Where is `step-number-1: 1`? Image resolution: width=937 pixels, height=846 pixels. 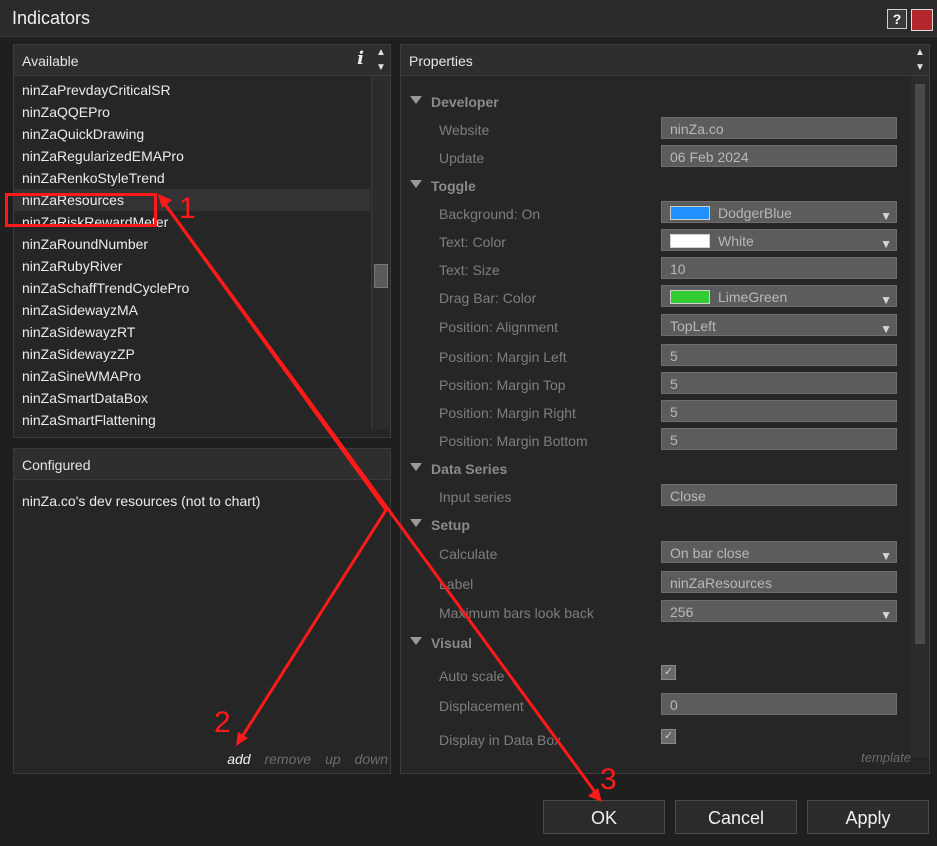
step-number-1: 1 is located at coordinates (187, 208).